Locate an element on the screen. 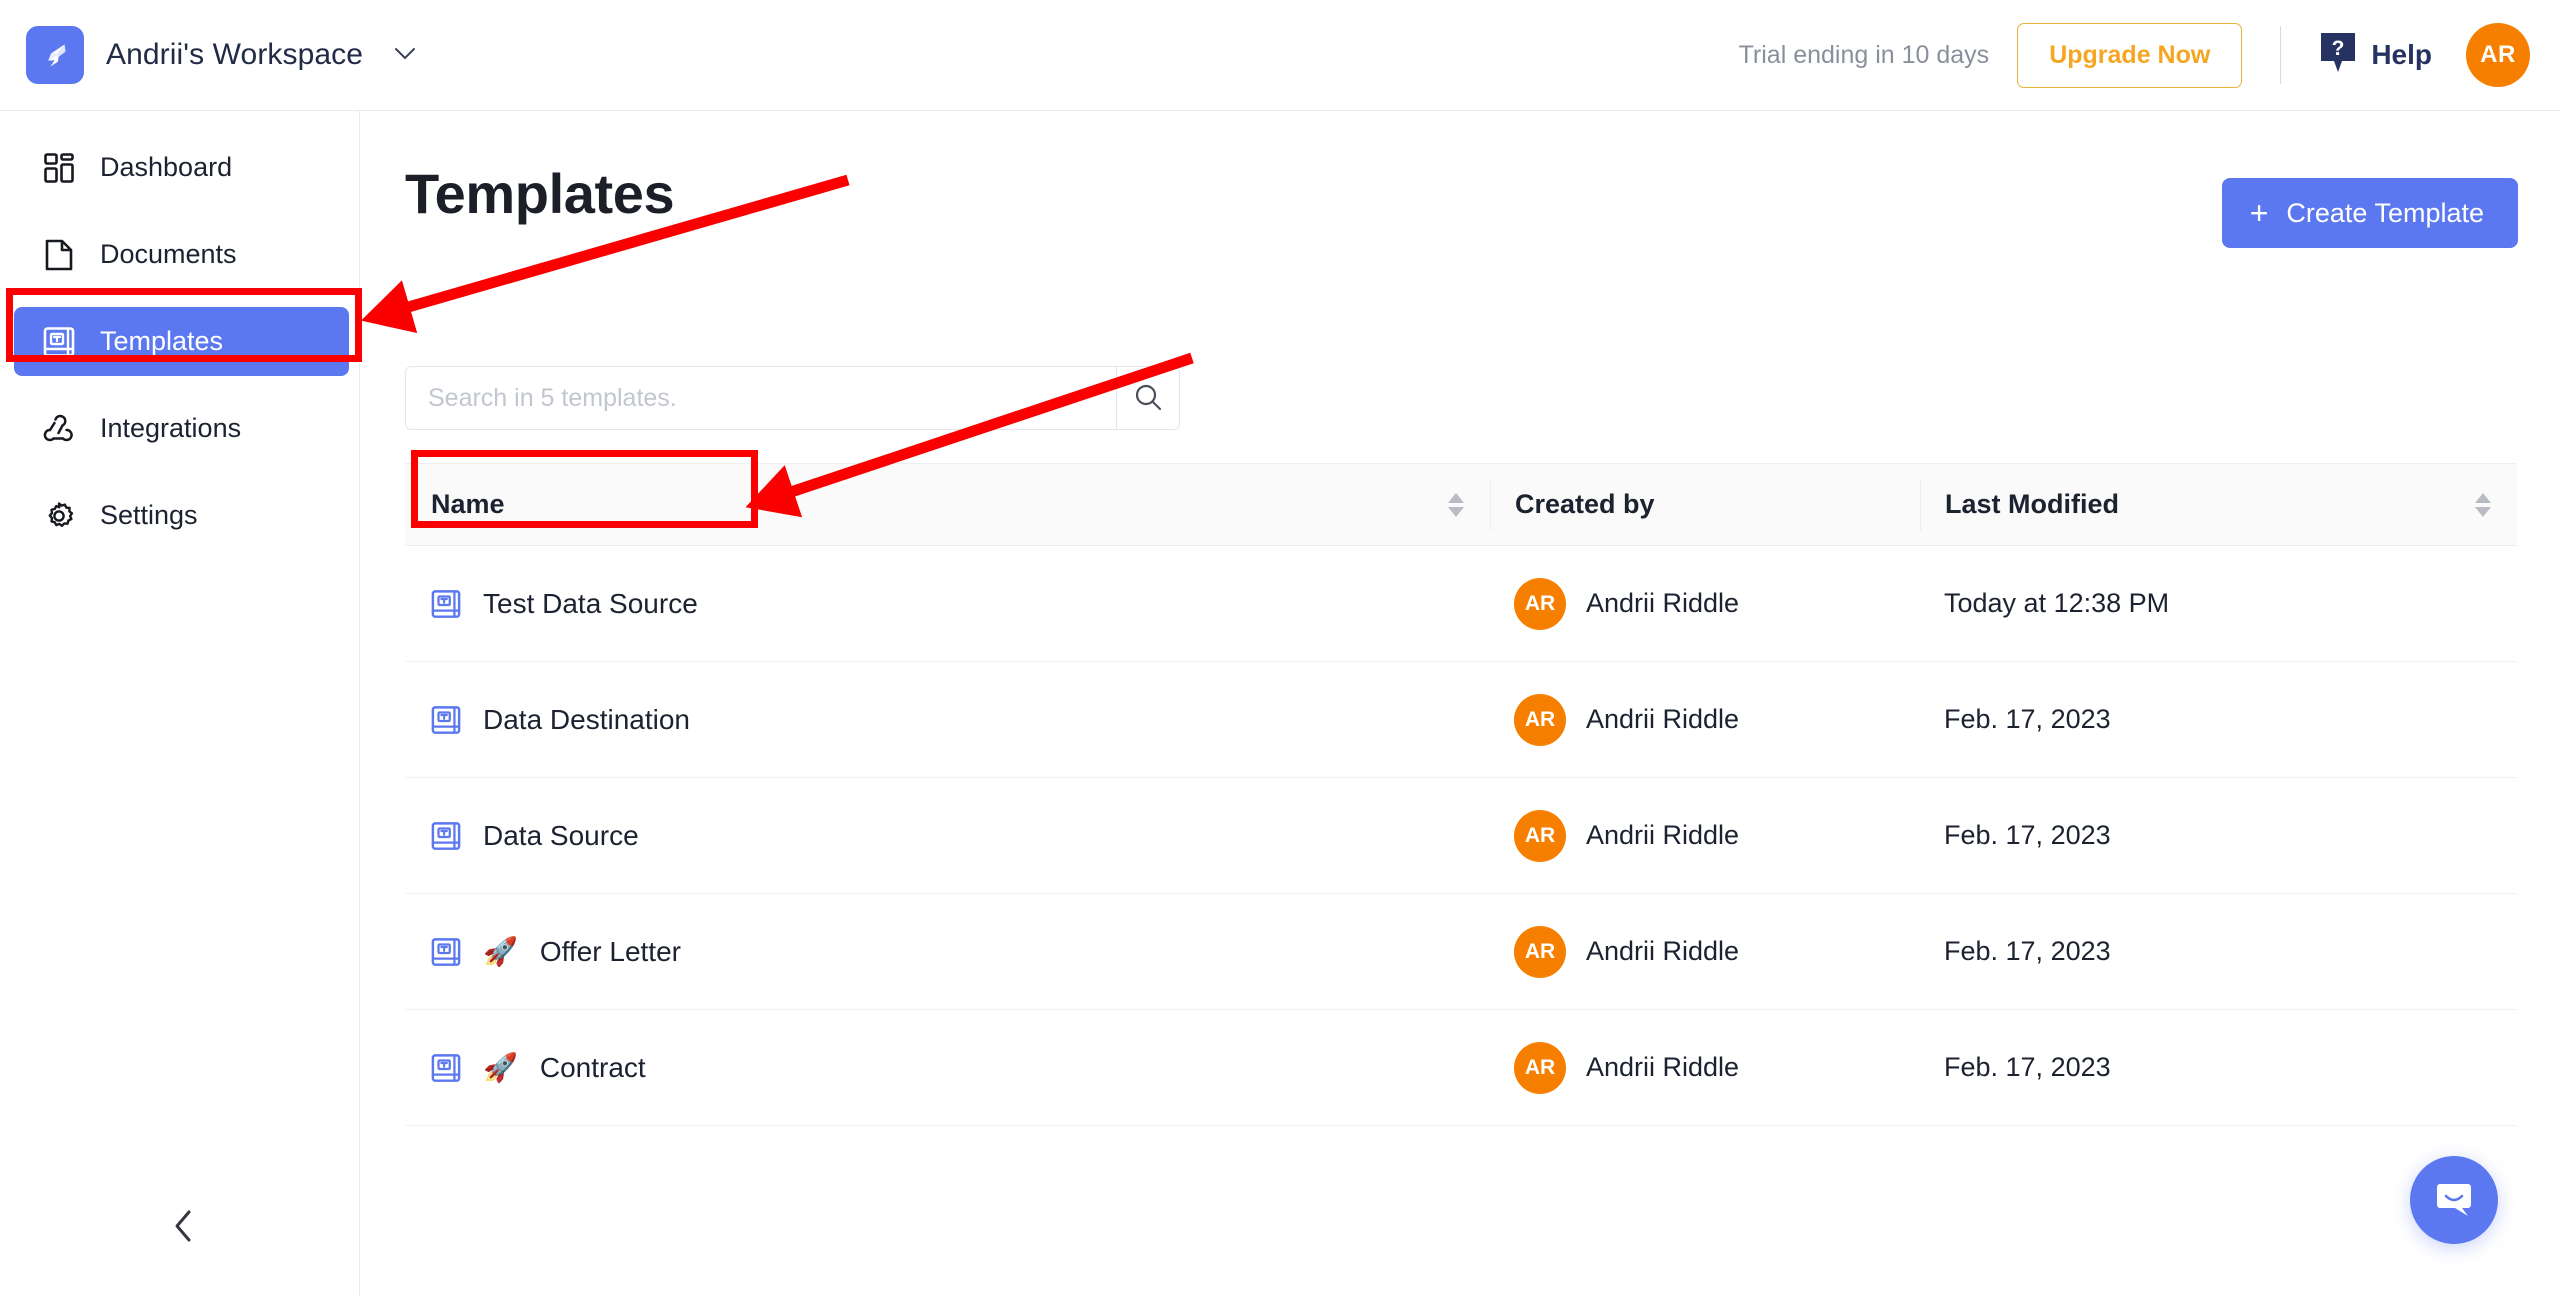 The image size is (2560, 1296). gear-icon is located at coordinates (59, 516).